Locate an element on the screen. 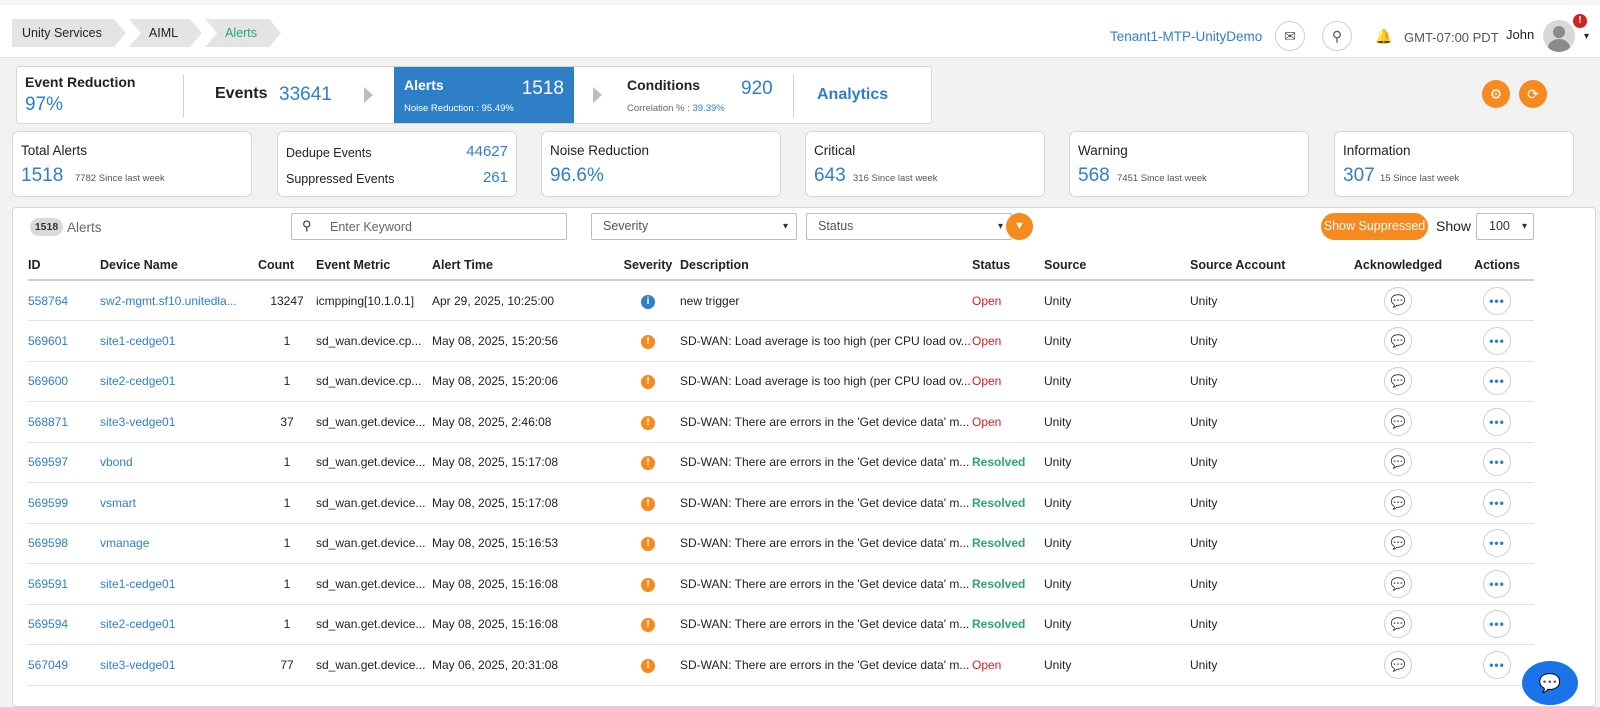 The image size is (1600, 707). alert-id-link: 569597 is located at coordinates (48, 462).